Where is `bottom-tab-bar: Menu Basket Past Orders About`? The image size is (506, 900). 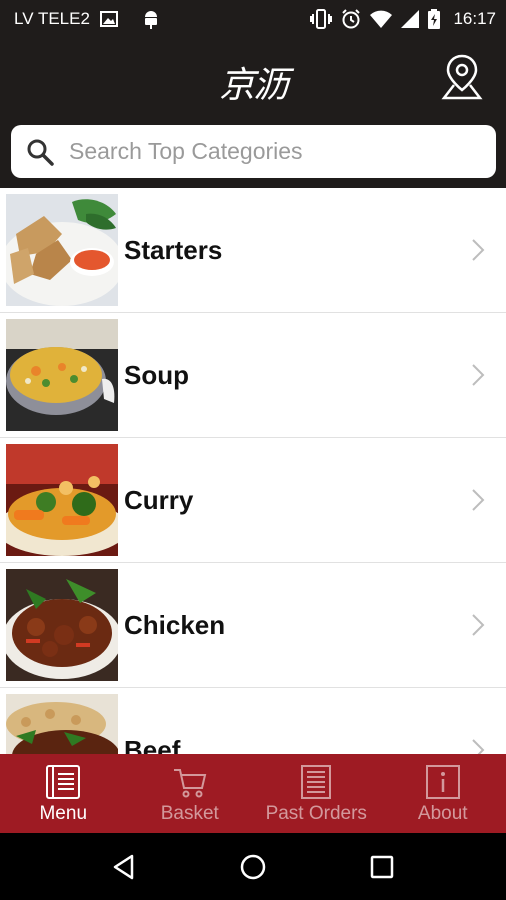 bottom-tab-bar: Menu Basket Past Orders About is located at coordinates (253, 793).